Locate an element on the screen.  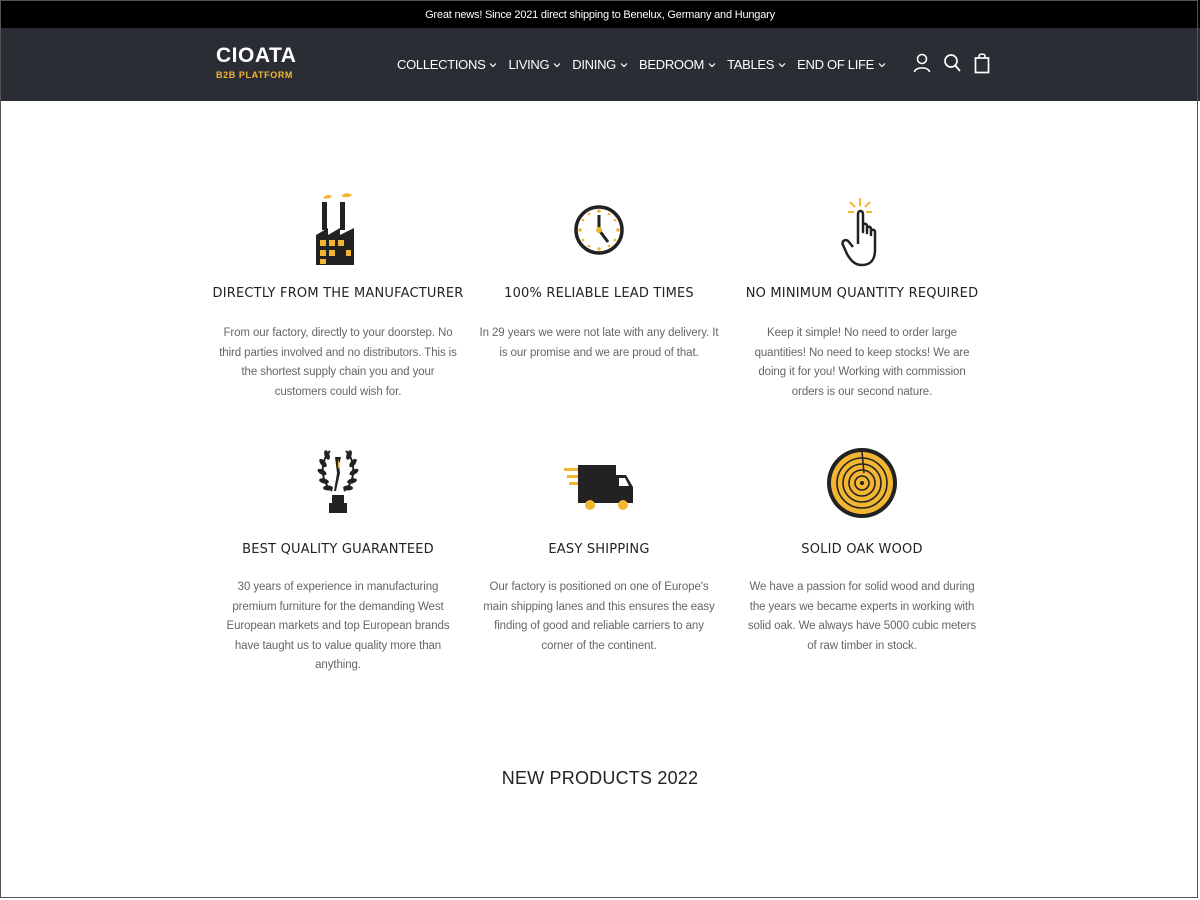
feature-title: DIRECTLY FROM THE MANUFACTURER is located at coordinates (338, 293).